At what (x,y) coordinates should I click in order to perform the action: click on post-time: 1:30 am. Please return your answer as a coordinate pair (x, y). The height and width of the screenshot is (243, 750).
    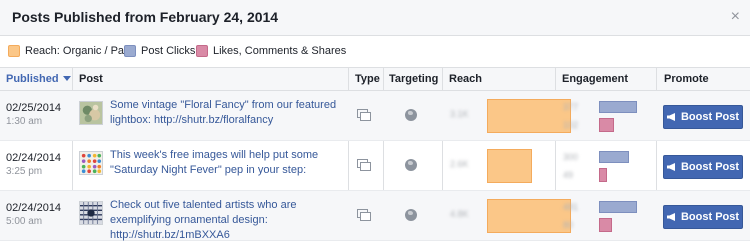
    Looking at the image, I should click on (24, 121).